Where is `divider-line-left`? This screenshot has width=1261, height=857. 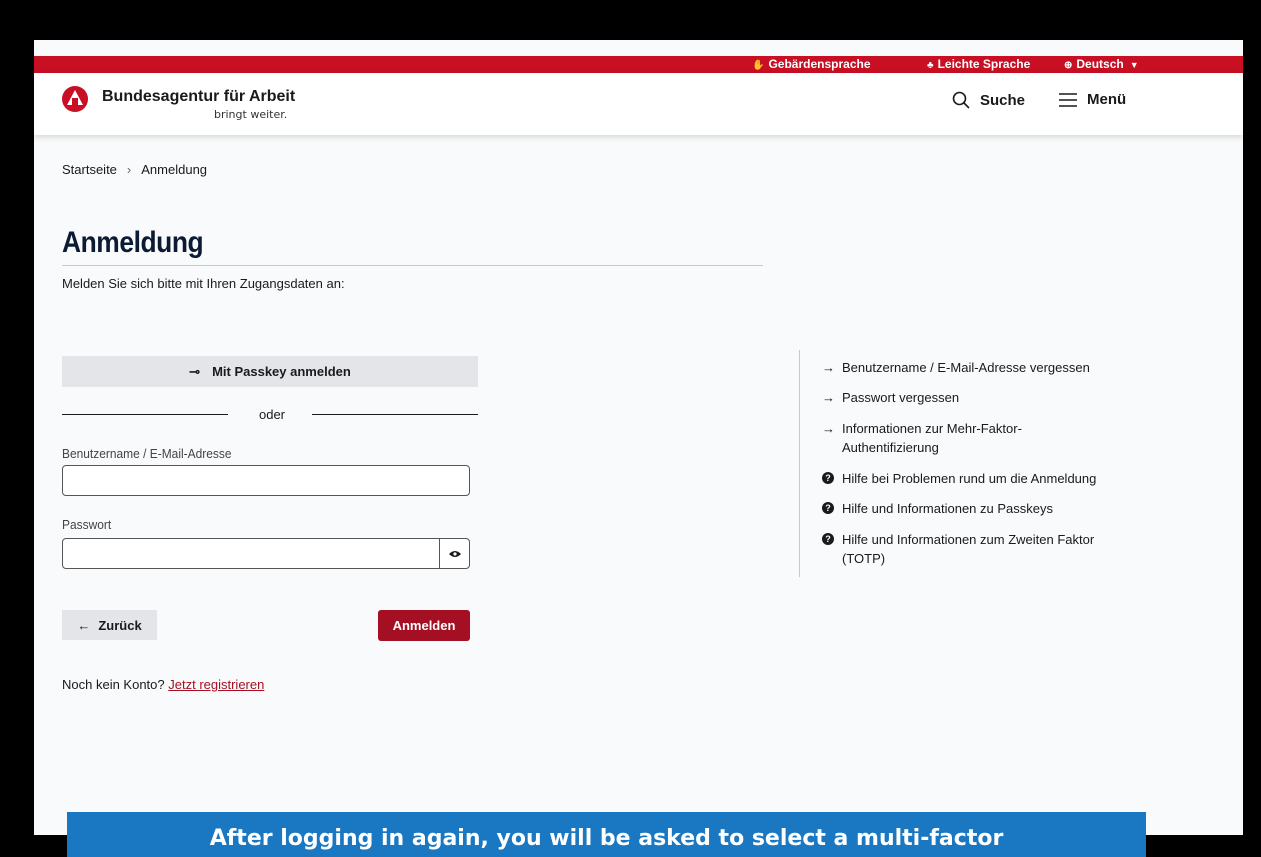 divider-line-left is located at coordinates (145, 414).